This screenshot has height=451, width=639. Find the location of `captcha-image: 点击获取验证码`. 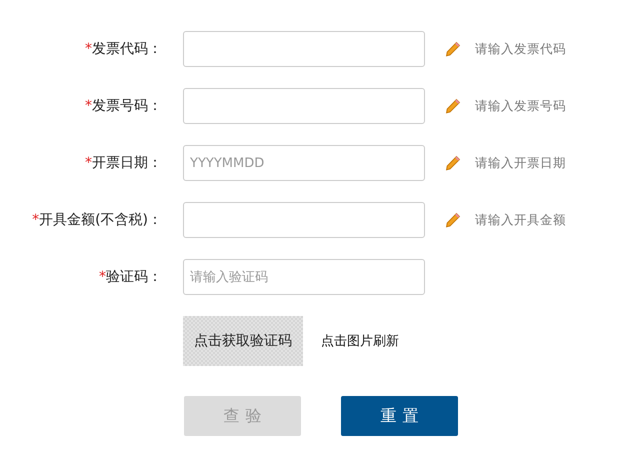

captcha-image: 点击获取验证码 is located at coordinates (243, 341).